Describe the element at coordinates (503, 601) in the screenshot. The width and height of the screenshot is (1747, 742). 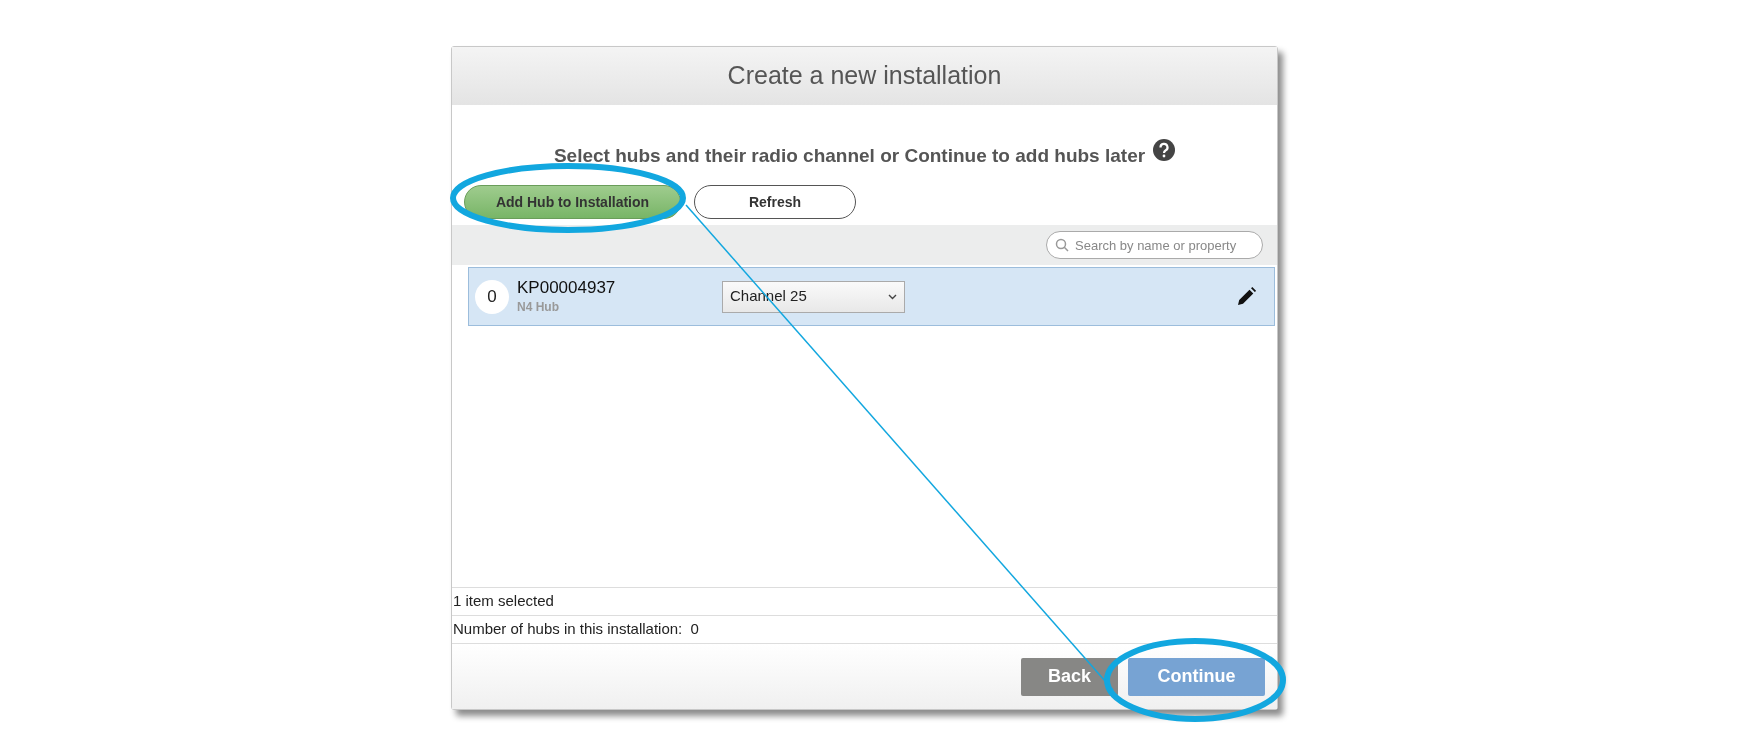
I see `status-text: 1 item selected` at that location.